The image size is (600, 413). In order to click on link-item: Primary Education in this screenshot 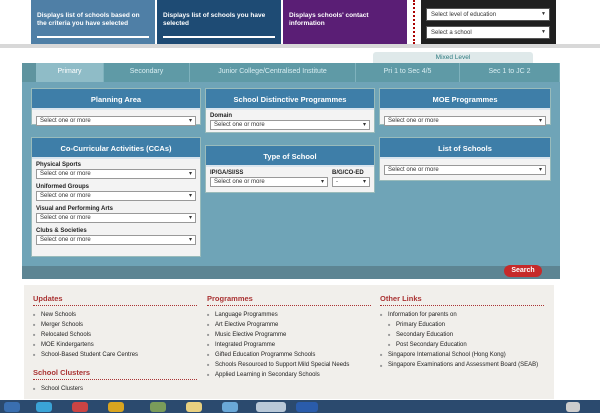, I will do `click(465, 327)`.